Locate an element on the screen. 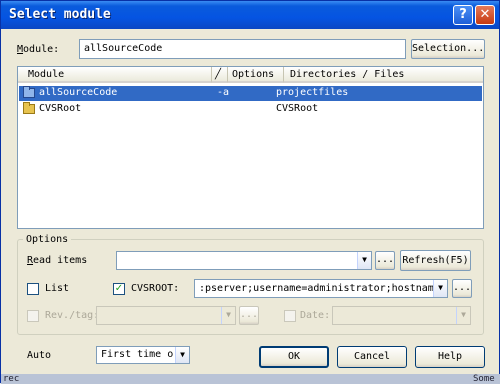 The image size is (500, 384). row-module: CVSRoot is located at coordinates (60, 108).